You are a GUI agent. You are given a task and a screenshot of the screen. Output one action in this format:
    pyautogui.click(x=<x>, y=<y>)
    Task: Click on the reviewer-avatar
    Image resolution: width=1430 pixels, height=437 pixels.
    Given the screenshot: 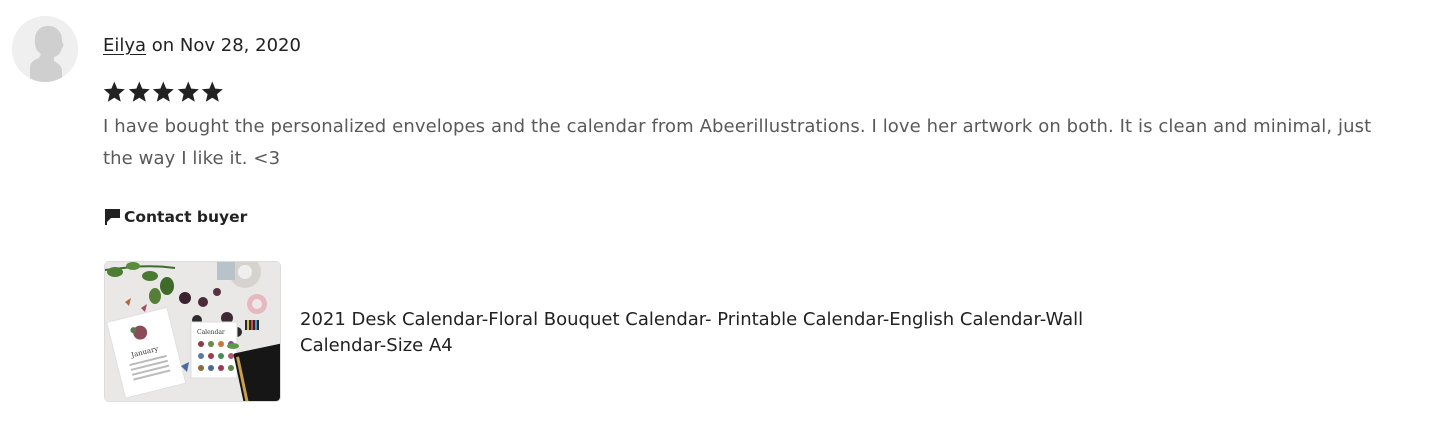 What is the action you would take?
    pyautogui.click(x=45, y=49)
    